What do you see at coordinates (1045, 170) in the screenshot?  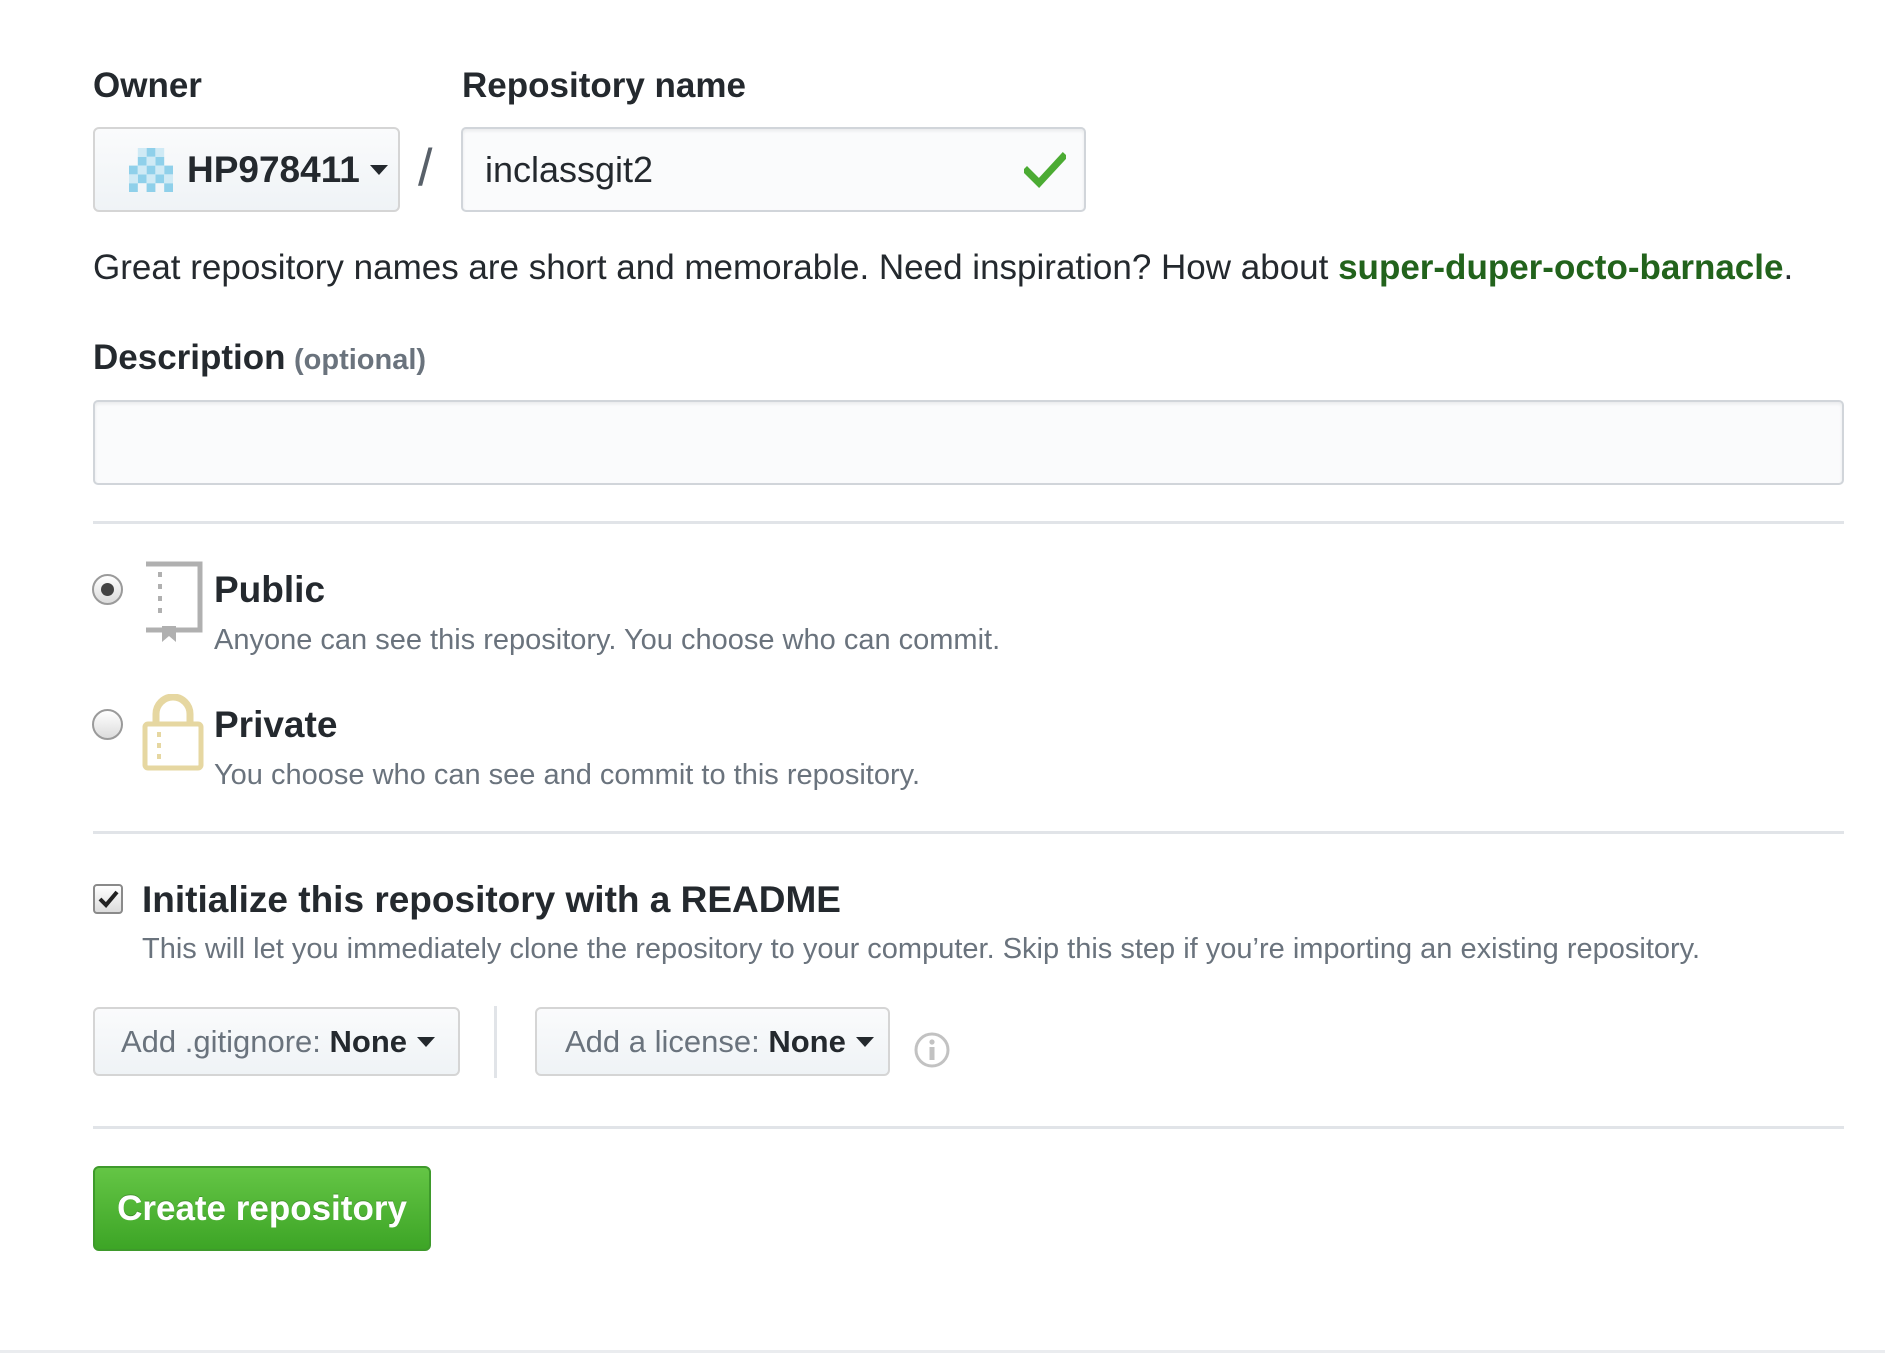 I see `check-icon` at bounding box center [1045, 170].